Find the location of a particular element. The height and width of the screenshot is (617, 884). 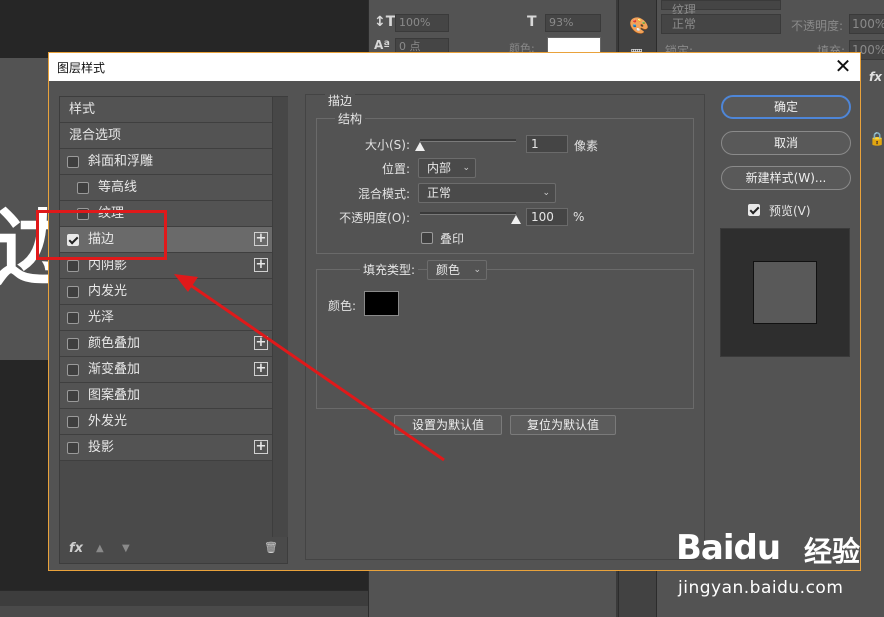

baidu-jingyan-watermark: Baidu 经验 jingyan.baidu.com is located at coordinates (776, 565).